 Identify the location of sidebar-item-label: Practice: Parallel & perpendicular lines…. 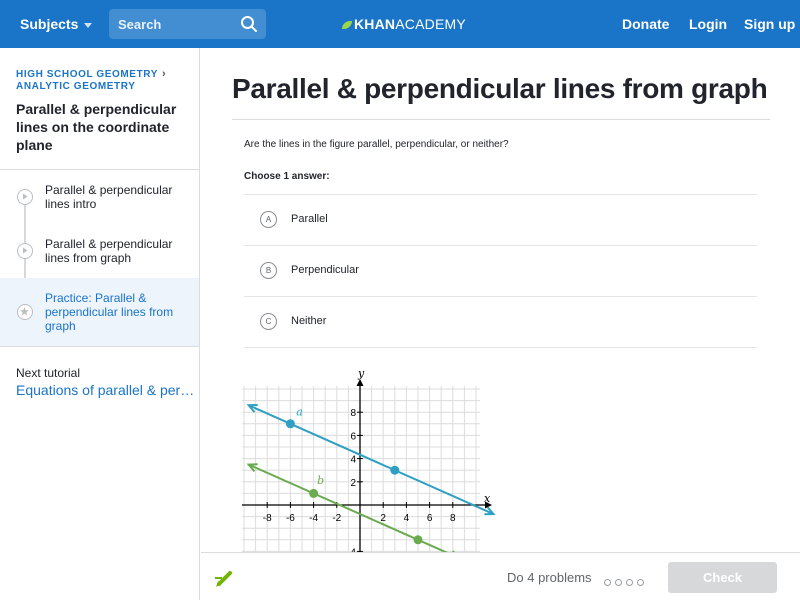
(109, 312).